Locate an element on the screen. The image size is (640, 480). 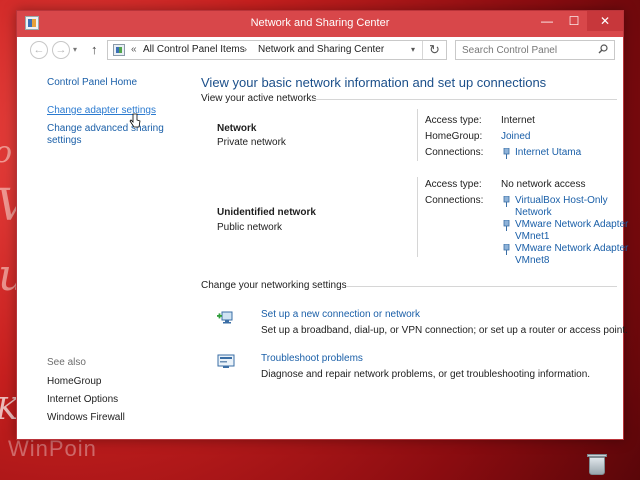
connection-vmnet8-link: VMware Network Adapter VMnet8 is located at coordinates (566, 255).